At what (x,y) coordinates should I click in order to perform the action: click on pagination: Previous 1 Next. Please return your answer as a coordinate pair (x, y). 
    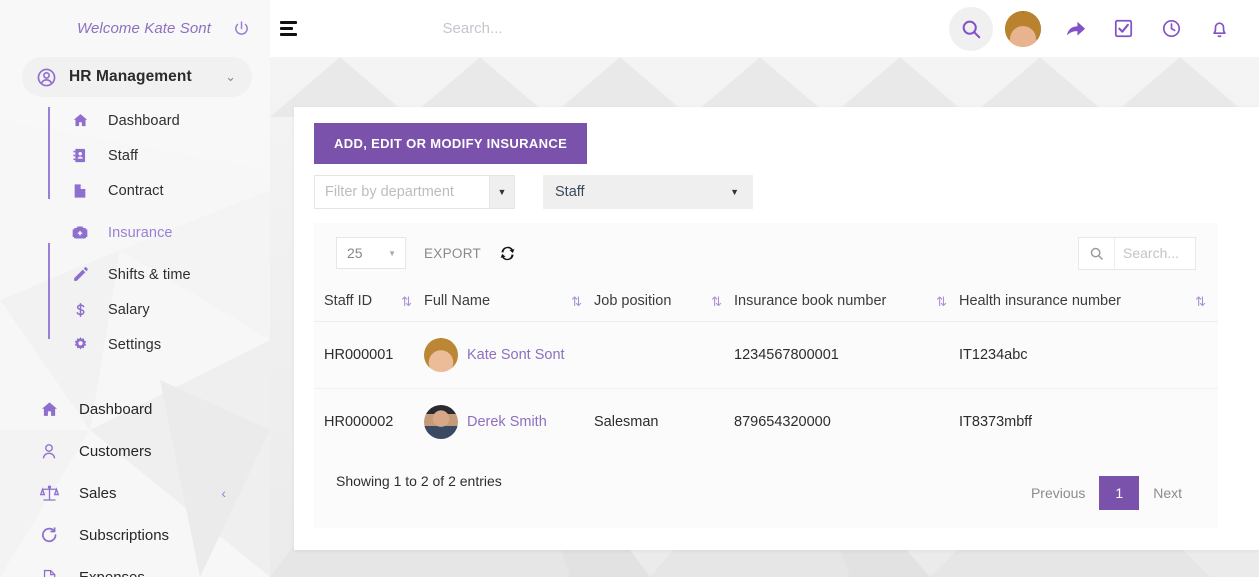
    Looking at the image, I should click on (1106, 493).